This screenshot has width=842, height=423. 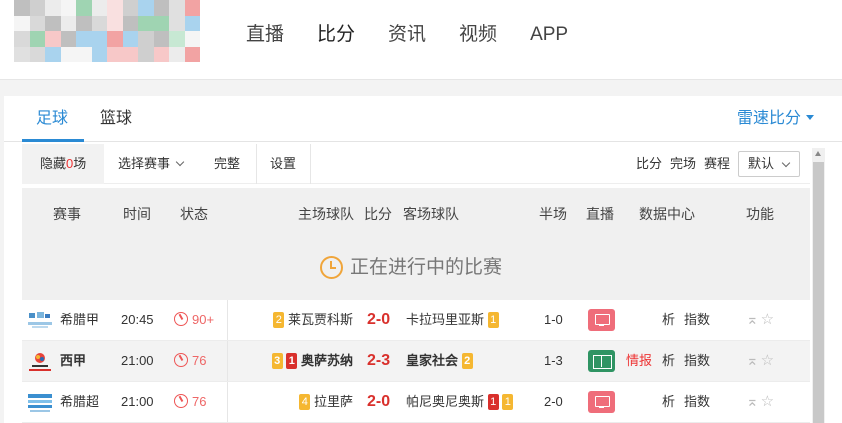 I want to click on col-away: 客场球队, so click(x=431, y=214).